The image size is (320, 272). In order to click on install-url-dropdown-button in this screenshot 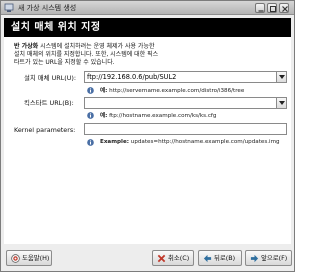, I will do `click(281, 77)`.